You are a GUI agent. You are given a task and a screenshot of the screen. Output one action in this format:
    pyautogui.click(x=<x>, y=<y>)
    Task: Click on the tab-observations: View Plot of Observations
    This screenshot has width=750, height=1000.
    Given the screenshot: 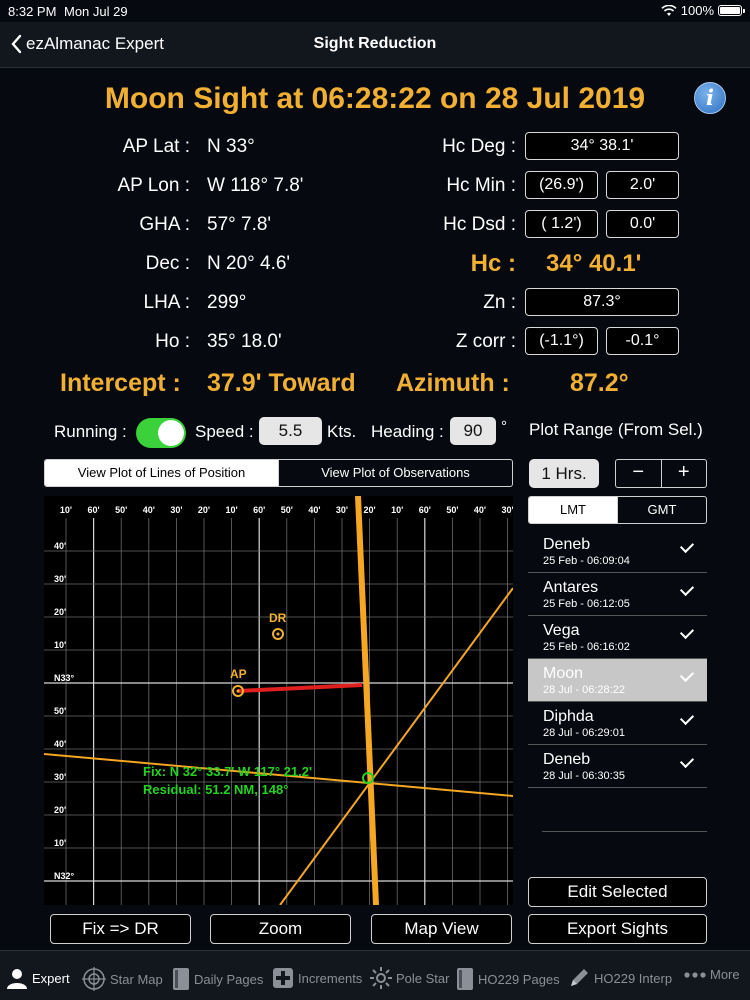 What is the action you would take?
    pyautogui.click(x=395, y=473)
    